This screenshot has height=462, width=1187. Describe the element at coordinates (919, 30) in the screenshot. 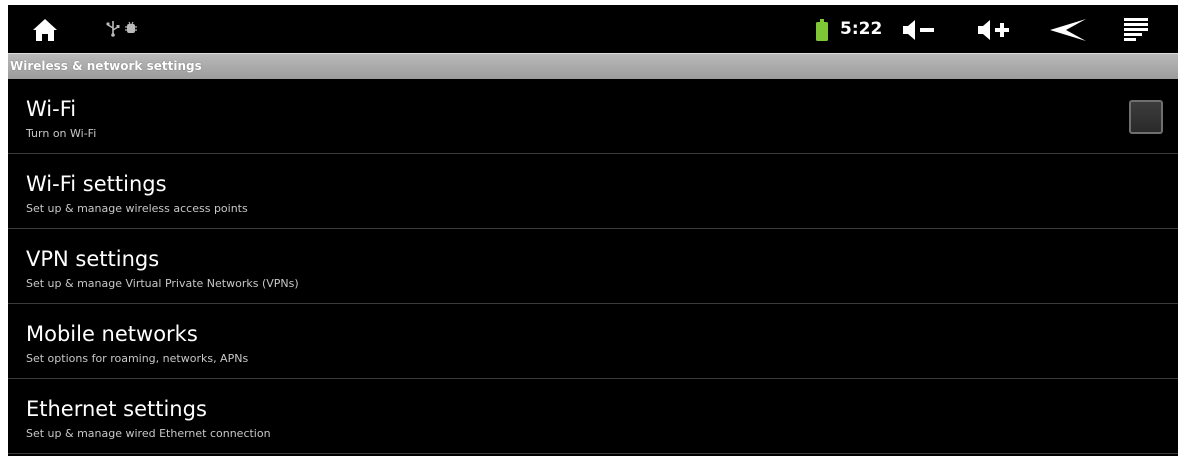

I see `volume-down-icon` at that location.